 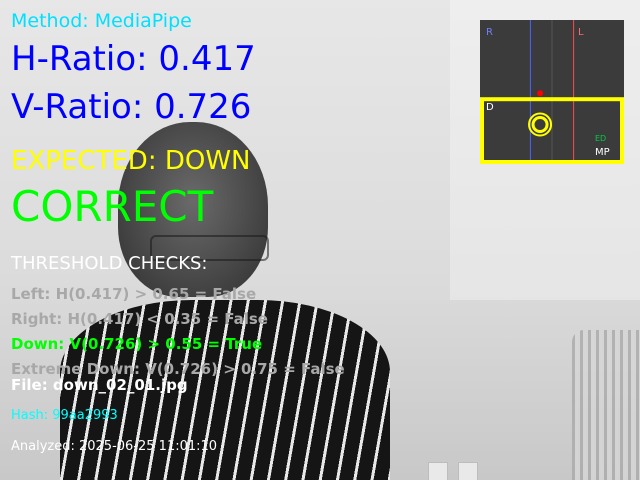 What do you see at coordinates (131, 107) in the screenshot?
I see `v-ratio-label: V-Ratio: 0.726` at bounding box center [131, 107].